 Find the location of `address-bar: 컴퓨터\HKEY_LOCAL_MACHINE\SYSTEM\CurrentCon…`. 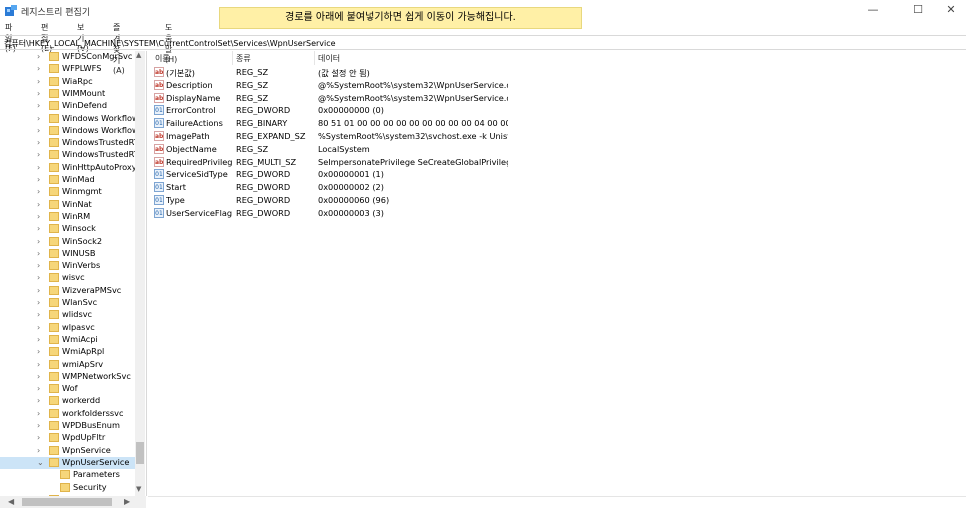

address-bar: 컴퓨터\HKEY_LOCAL_MACHINE\SYSTEM\CurrentCon… is located at coordinates (483, 42).